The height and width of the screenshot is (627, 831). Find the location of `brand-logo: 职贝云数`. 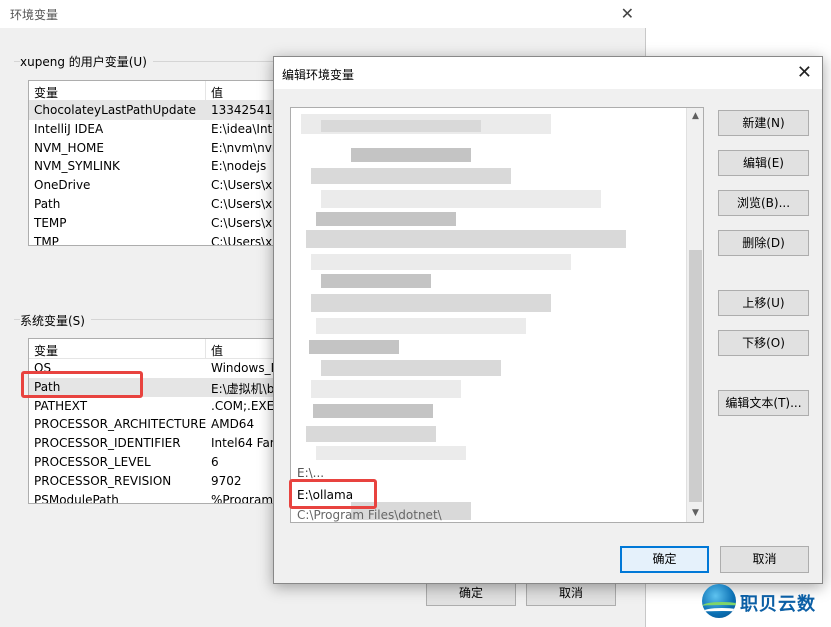

brand-logo: 职贝云数 is located at coordinates (765, 602).